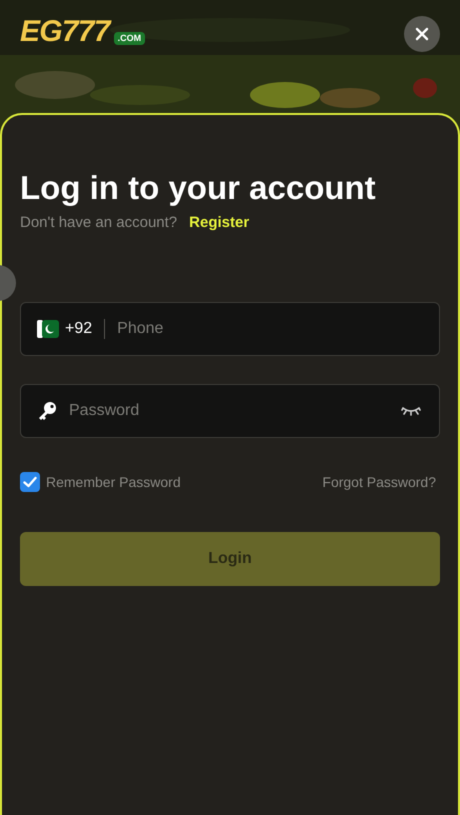  What do you see at coordinates (99, 223) in the screenshot?
I see `register-prompt: Don't have an account?` at bounding box center [99, 223].